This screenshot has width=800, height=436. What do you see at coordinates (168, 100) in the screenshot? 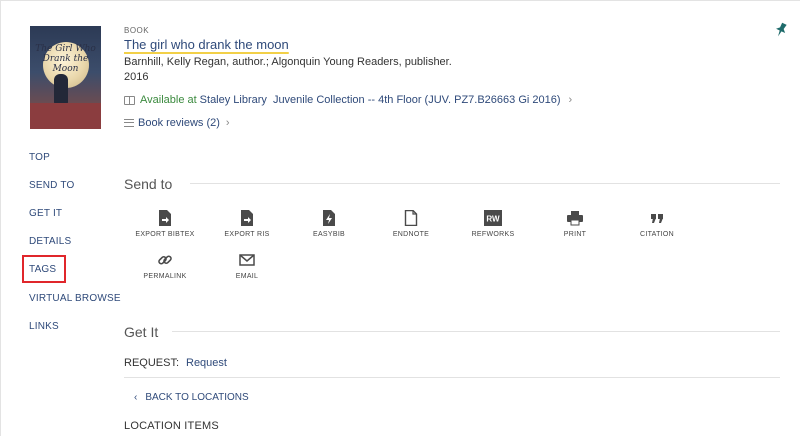
I see `availability-status: Available at` at bounding box center [168, 100].